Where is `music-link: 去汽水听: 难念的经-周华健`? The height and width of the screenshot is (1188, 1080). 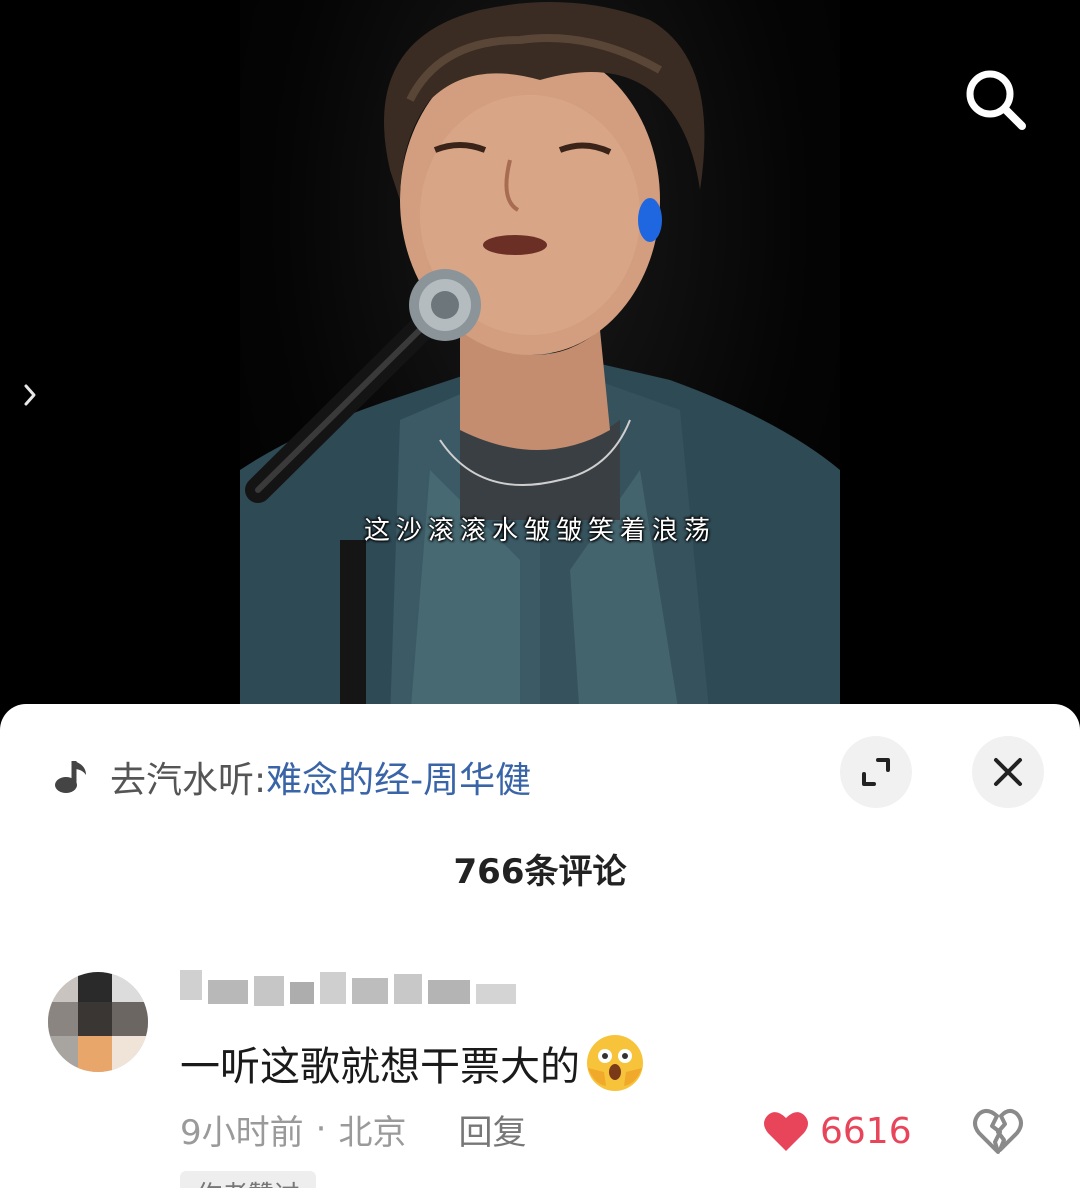 music-link: 去汽水听: 难念的经-周华健 is located at coordinates (291, 777).